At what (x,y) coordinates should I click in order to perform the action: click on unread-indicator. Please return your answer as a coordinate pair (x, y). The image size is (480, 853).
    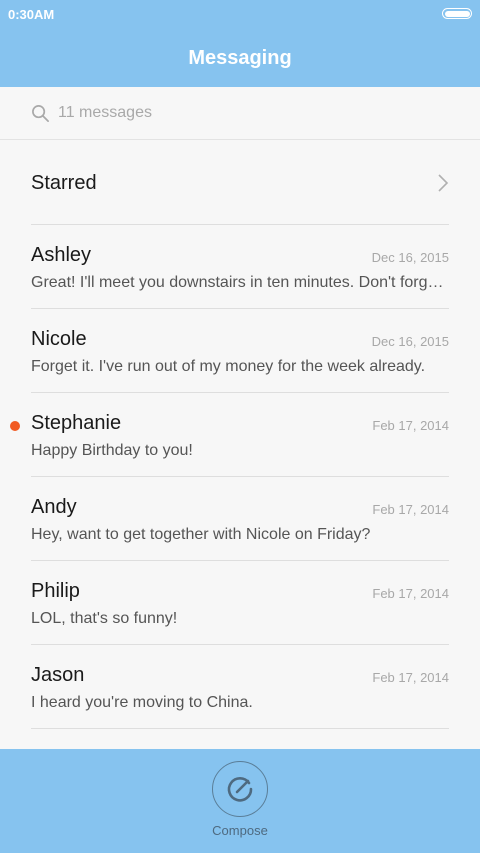
    Looking at the image, I should click on (15, 426).